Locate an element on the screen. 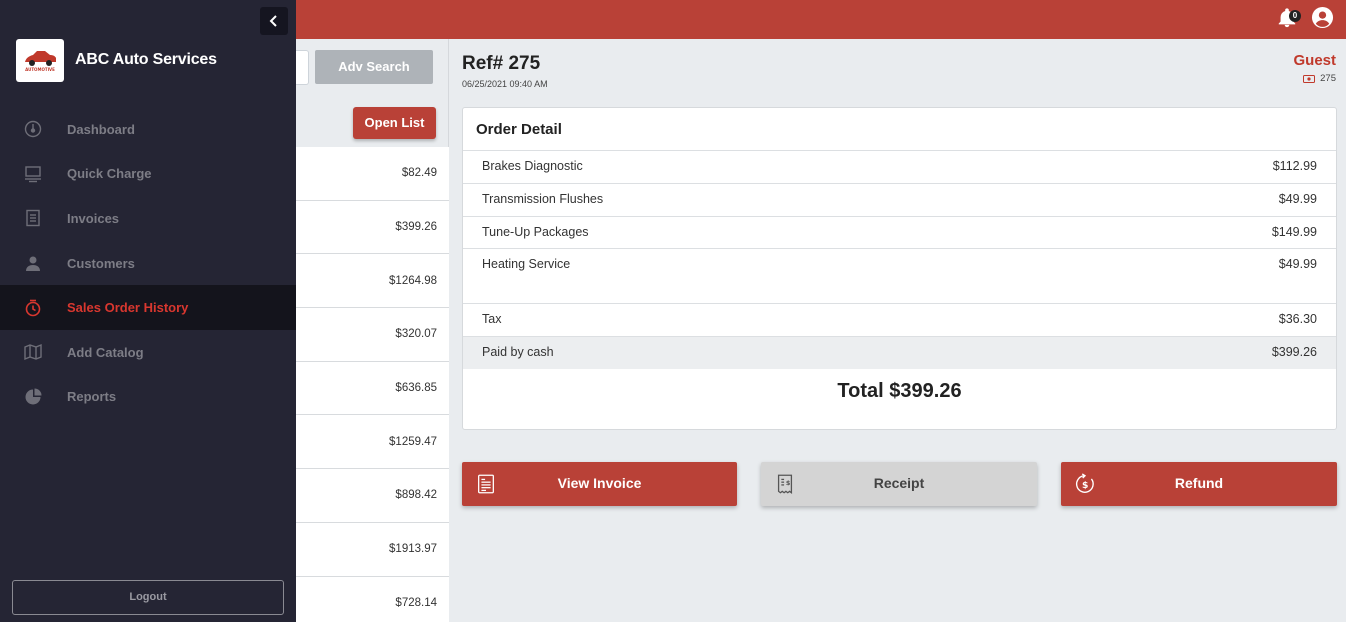 This screenshot has height=622, width=1346. order-ref-title: Ref# 275 is located at coordinates (501, 63).